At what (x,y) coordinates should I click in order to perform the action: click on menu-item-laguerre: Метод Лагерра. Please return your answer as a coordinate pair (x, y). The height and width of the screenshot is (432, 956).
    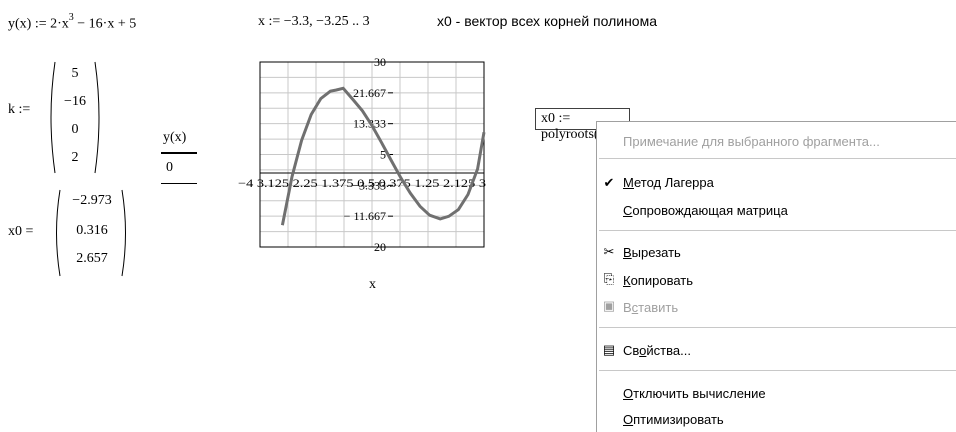
    Looking at the image, I should click on (668, 182).